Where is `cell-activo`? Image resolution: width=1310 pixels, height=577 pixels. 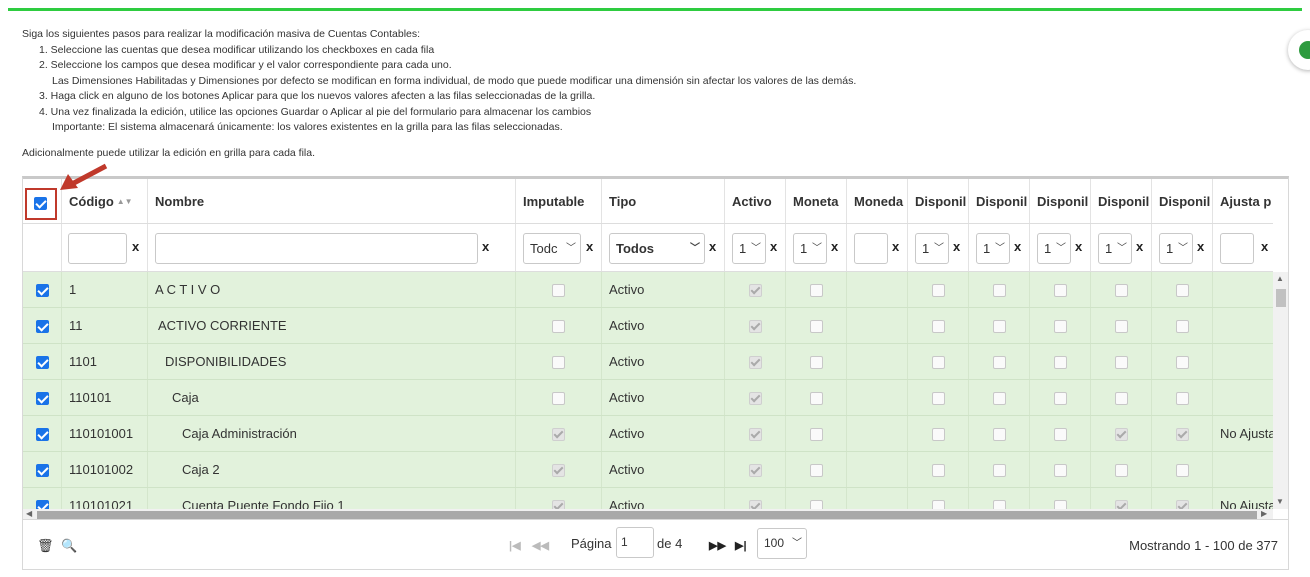
cell-activo is located at coordinates (754, 361).